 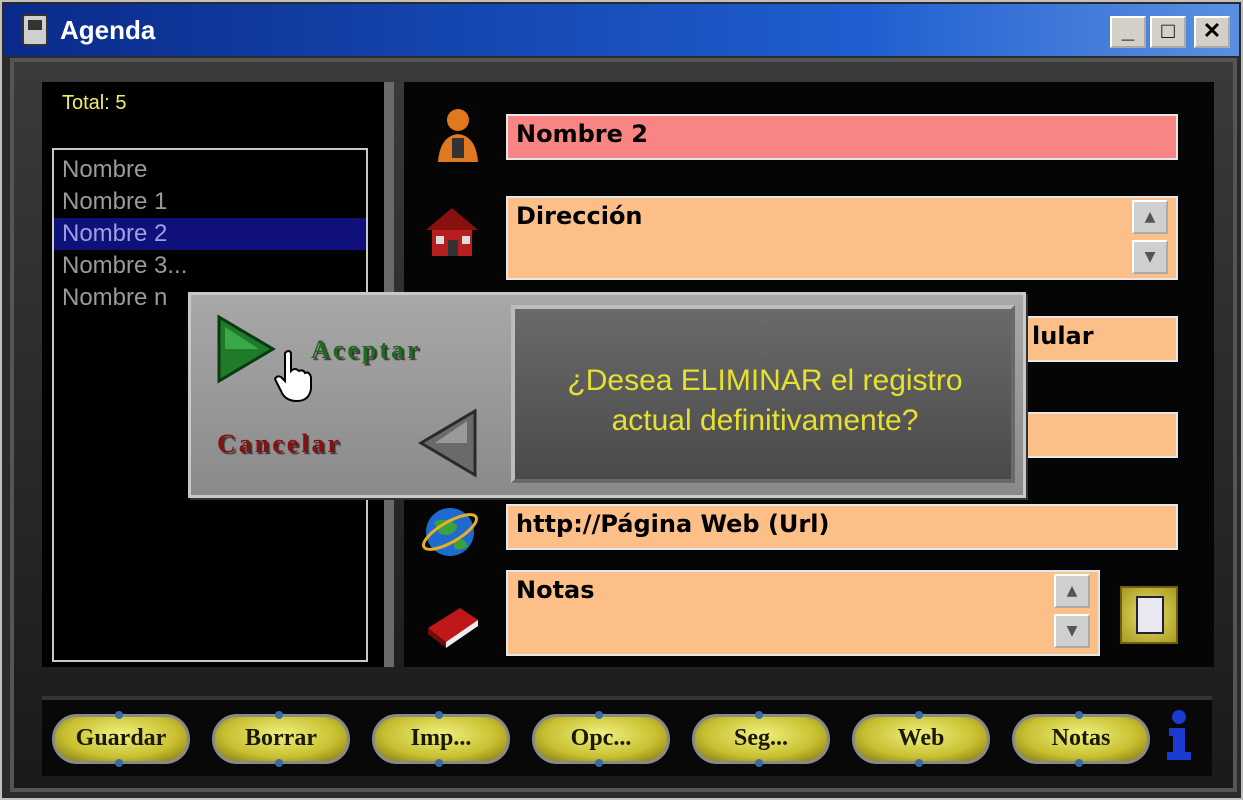 I want to click on maximize-button: □, so click(x=1168, y=32).